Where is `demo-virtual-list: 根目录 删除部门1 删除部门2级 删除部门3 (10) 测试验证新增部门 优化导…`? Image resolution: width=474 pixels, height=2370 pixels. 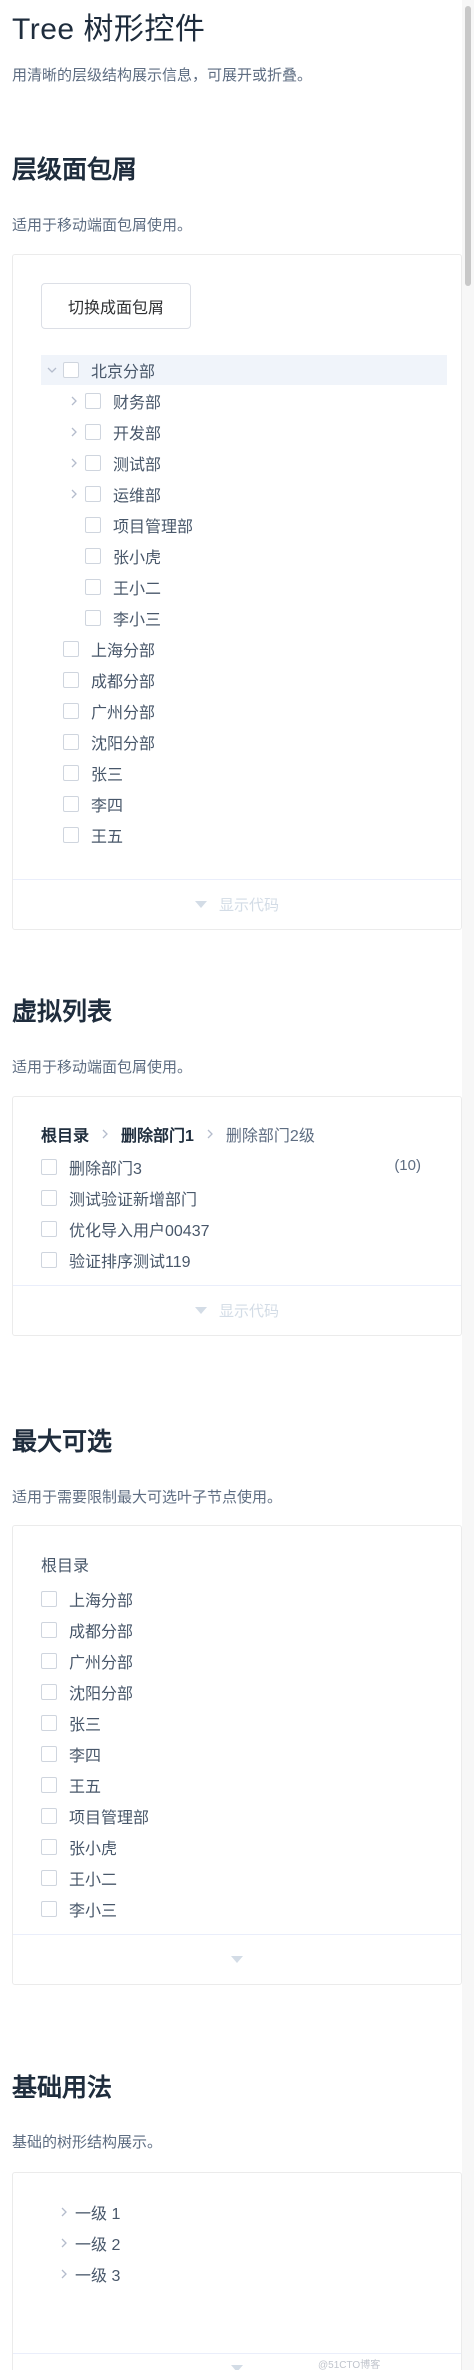
demo-virtual-list: 根目录 删除部门1 删除部门2级 删除部门3 (10) 测试验证新增部门 优化导… is located at coordinates (237, 1216).